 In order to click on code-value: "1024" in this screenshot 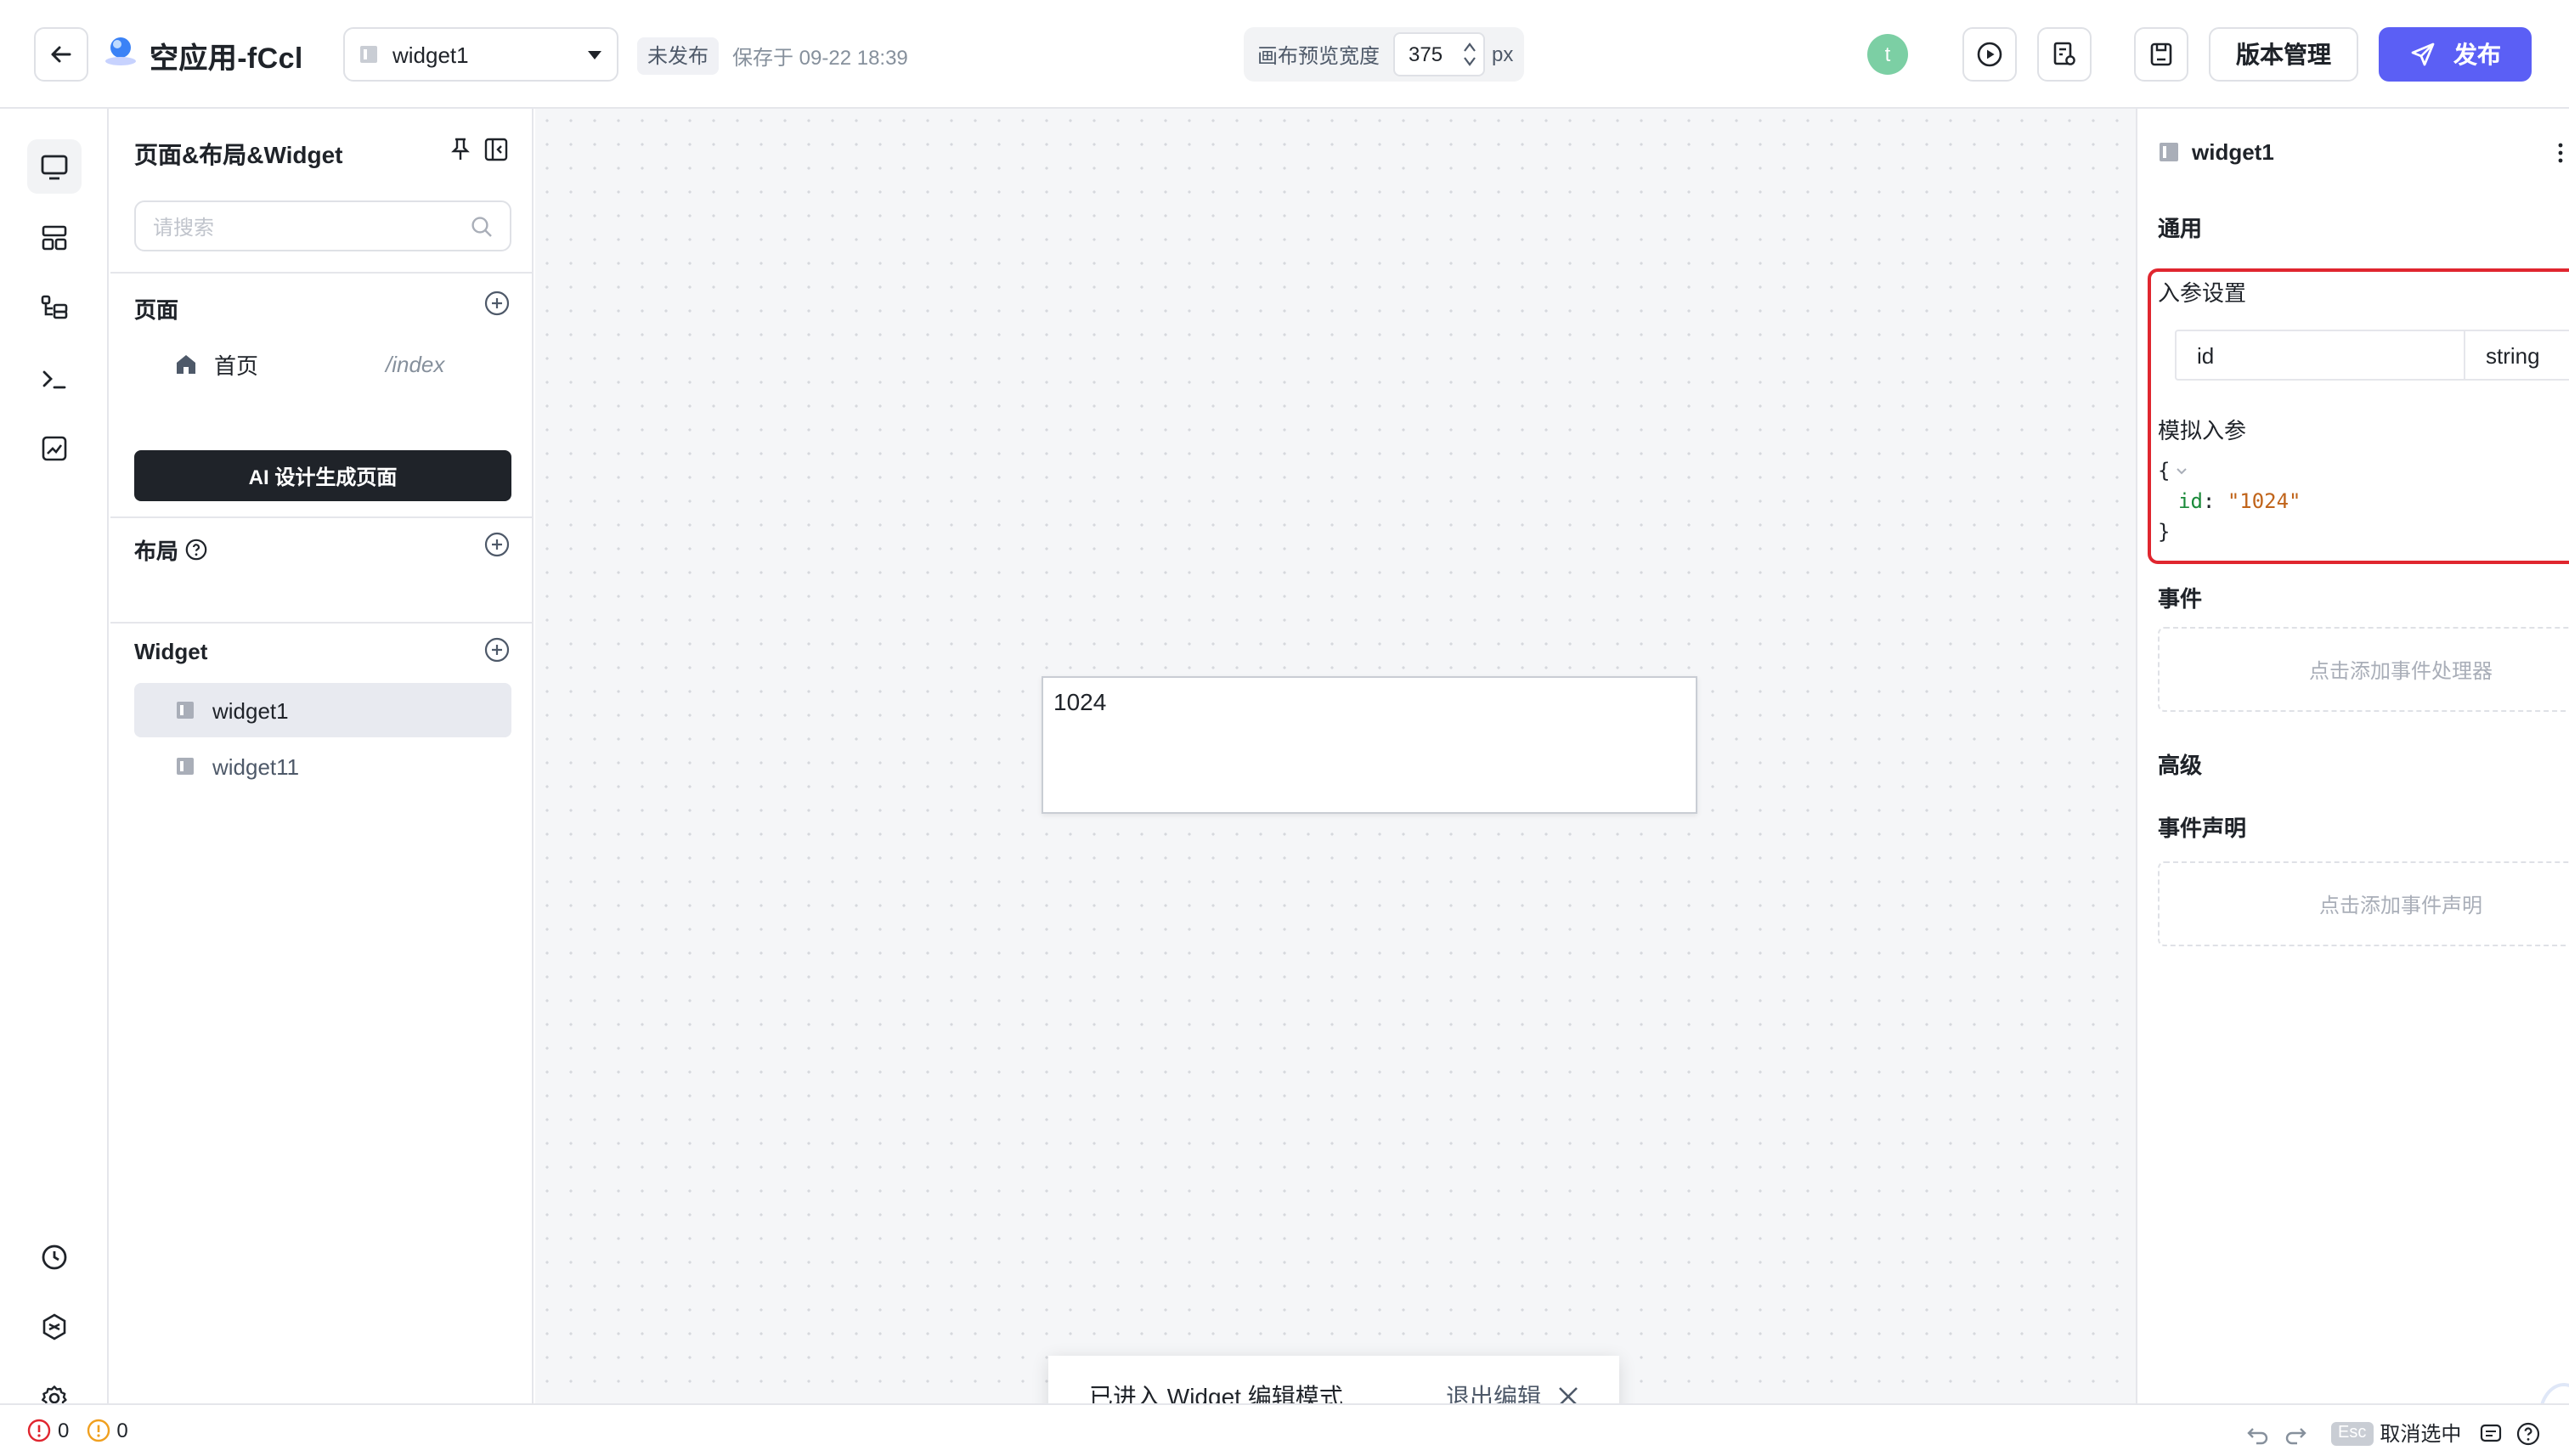, I will do `click(2264, 501)`.